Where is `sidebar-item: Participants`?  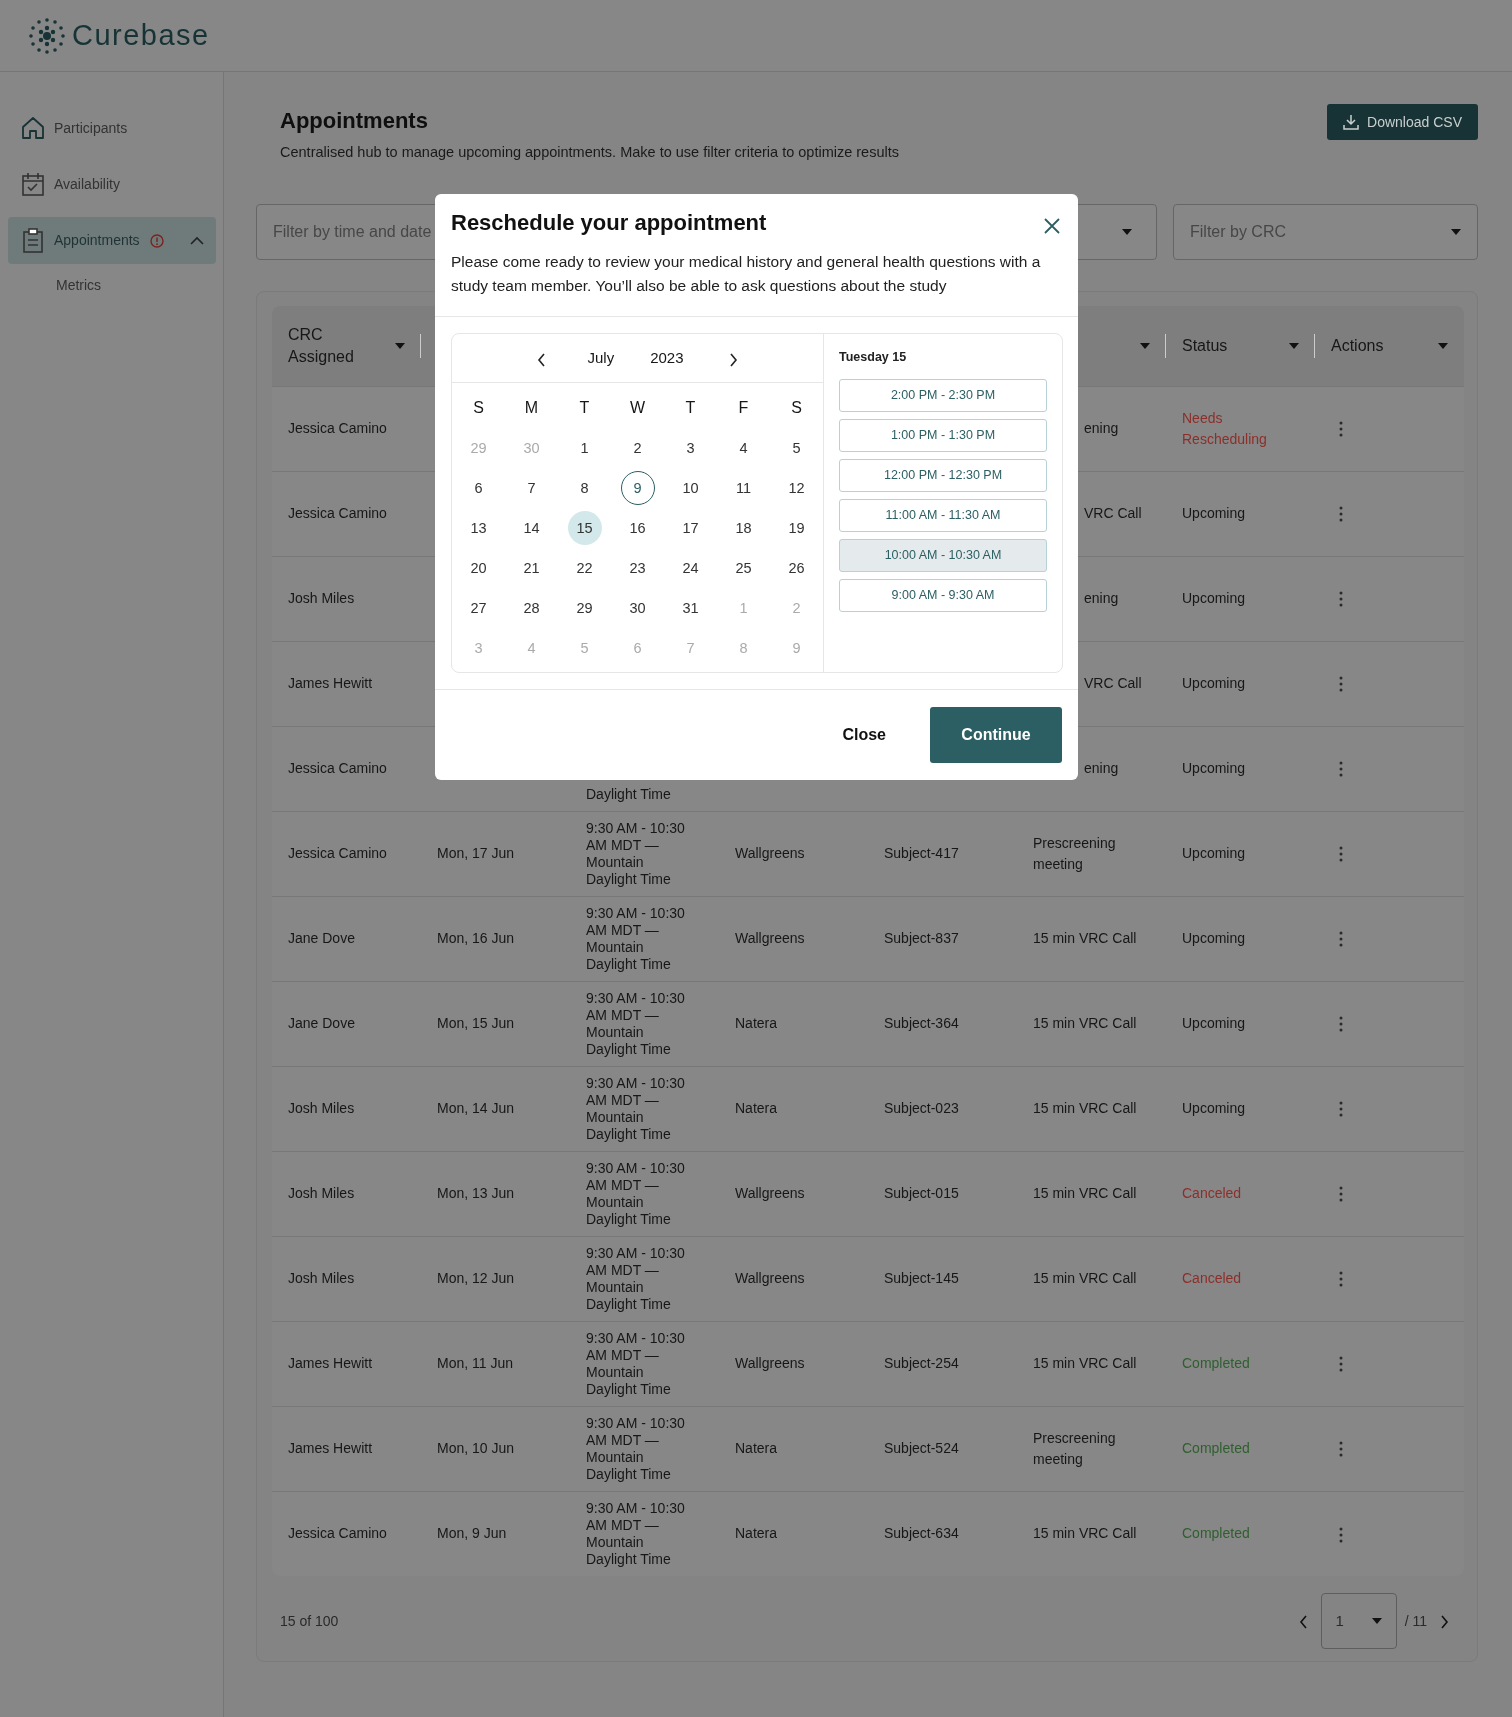
sidebar-item: Participants is located at coordinates (112, 128).